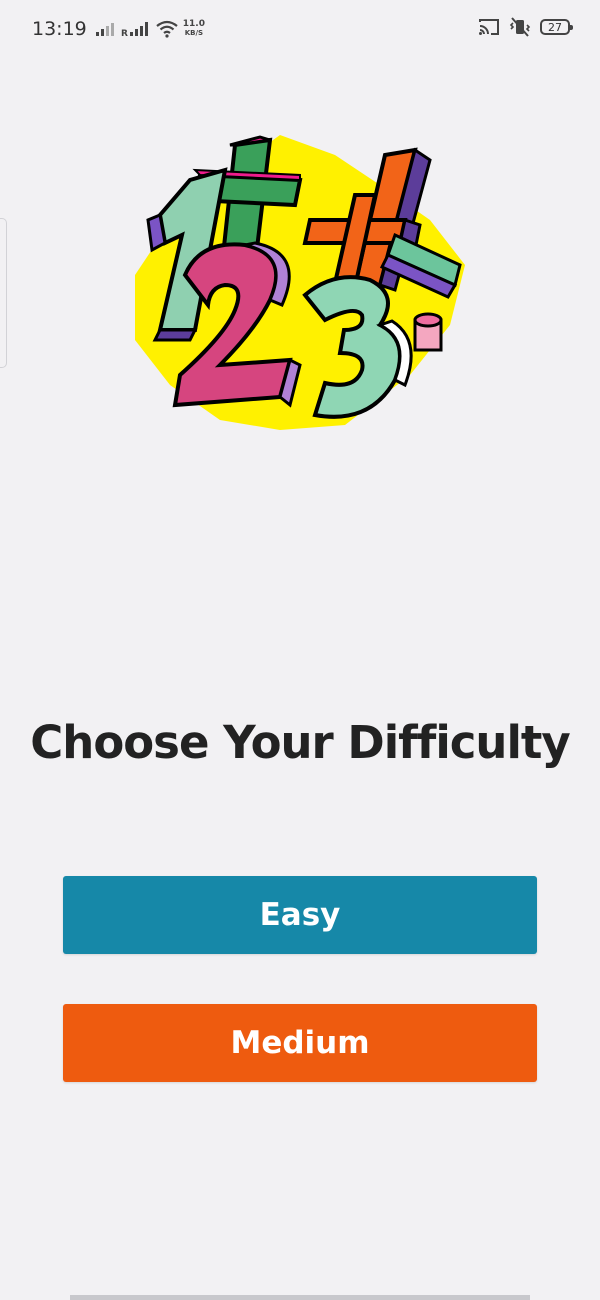 The image size is (600, 1300). I want to click on status-time: 13:19, so click(59, 29).